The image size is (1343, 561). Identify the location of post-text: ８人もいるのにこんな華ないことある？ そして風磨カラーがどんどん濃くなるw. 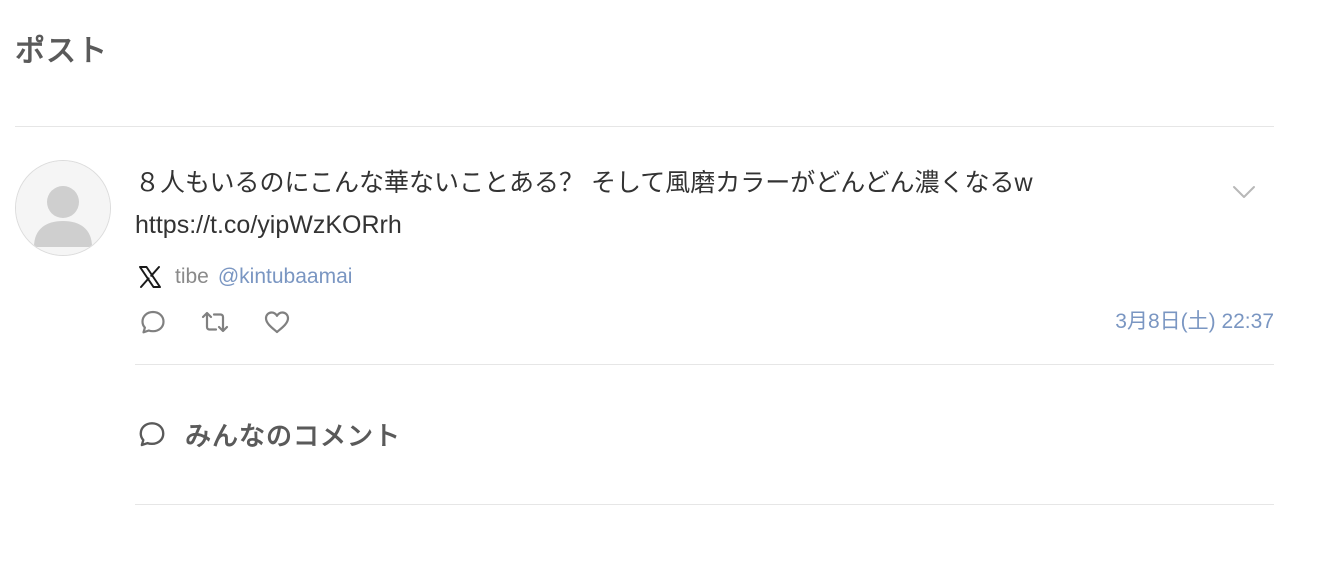
(584, 183).